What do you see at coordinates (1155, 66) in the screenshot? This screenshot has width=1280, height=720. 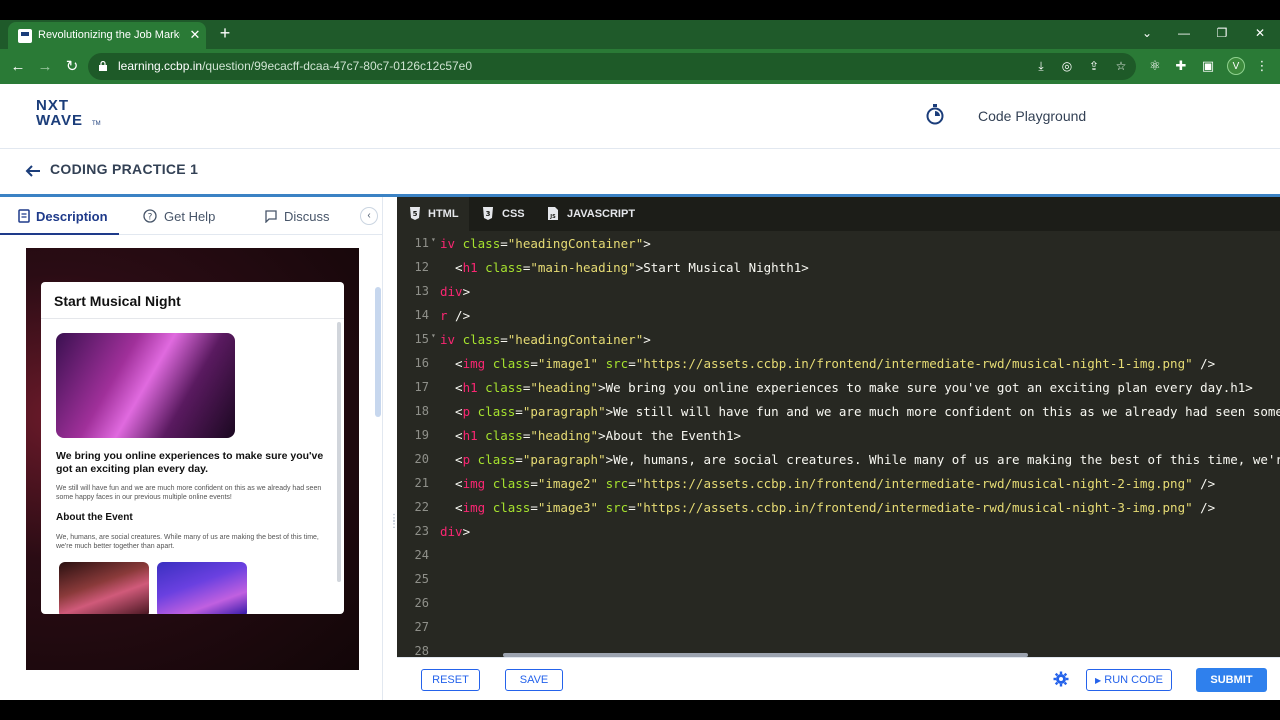 I see `extension-react-icon: ⚛` at bounding box center [1155, 66].